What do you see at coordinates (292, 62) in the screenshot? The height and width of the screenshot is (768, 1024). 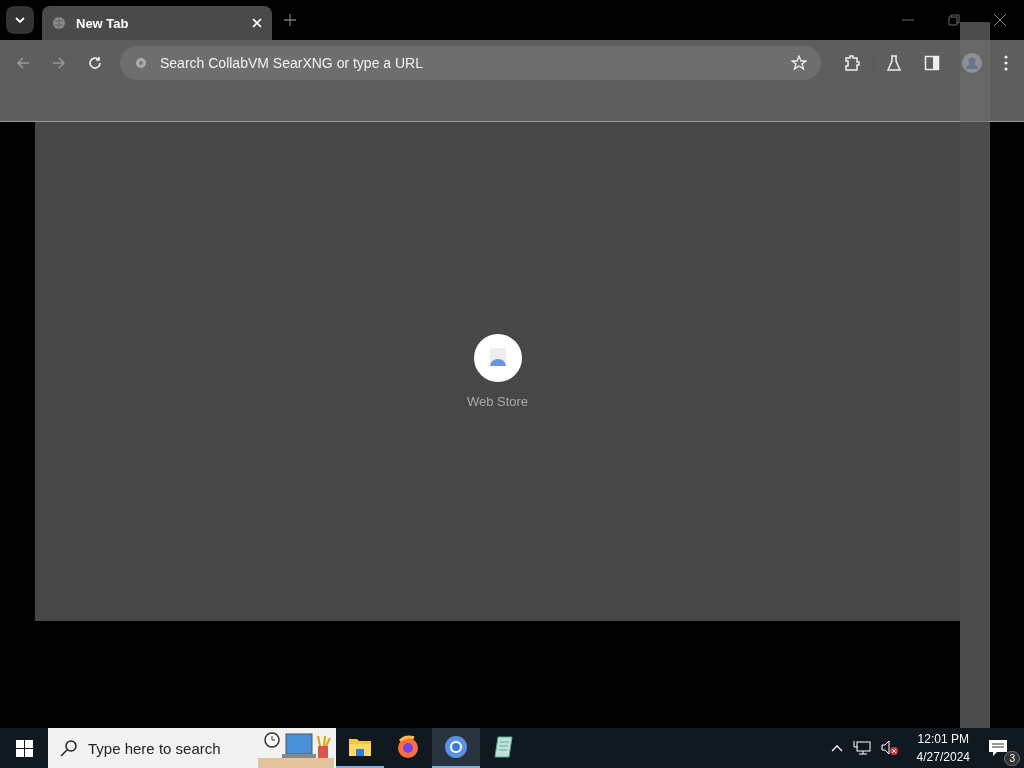 I see `address-placeholder: Search CollabVM SearXNG or type a URL` at bounding box center [292, 62].